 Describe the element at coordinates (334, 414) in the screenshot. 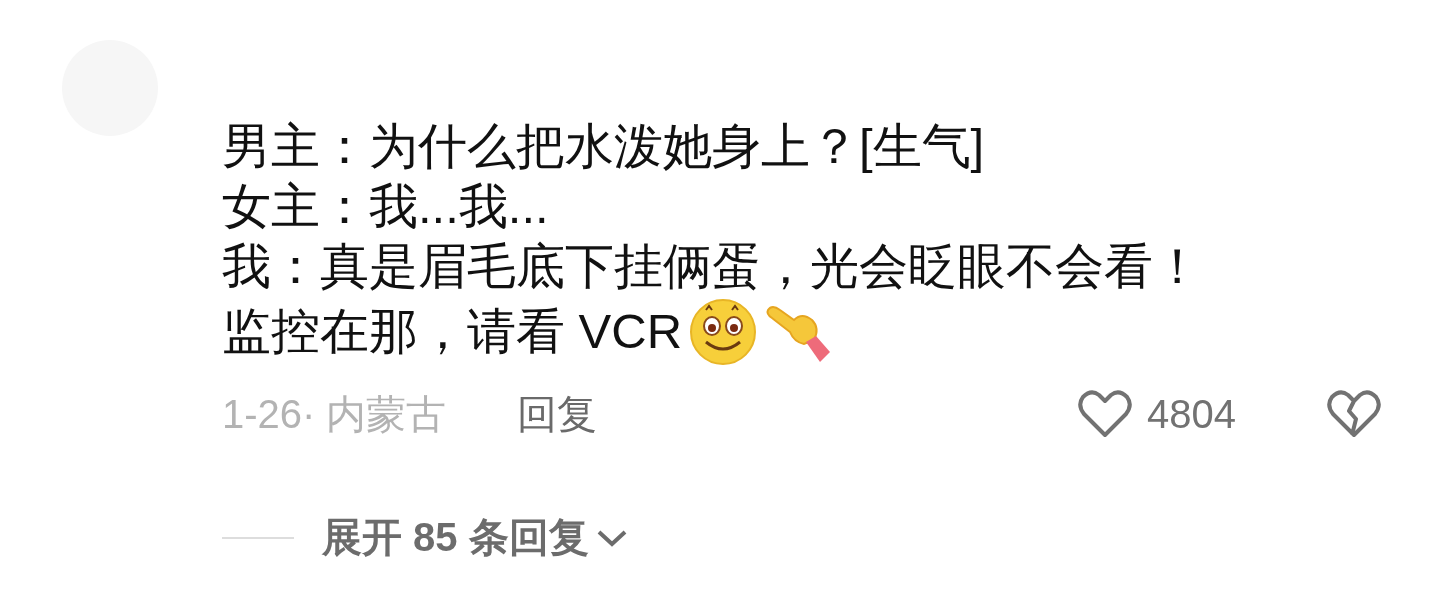

I see `comment-date-location: 1-26· 内蒙古` at that location.